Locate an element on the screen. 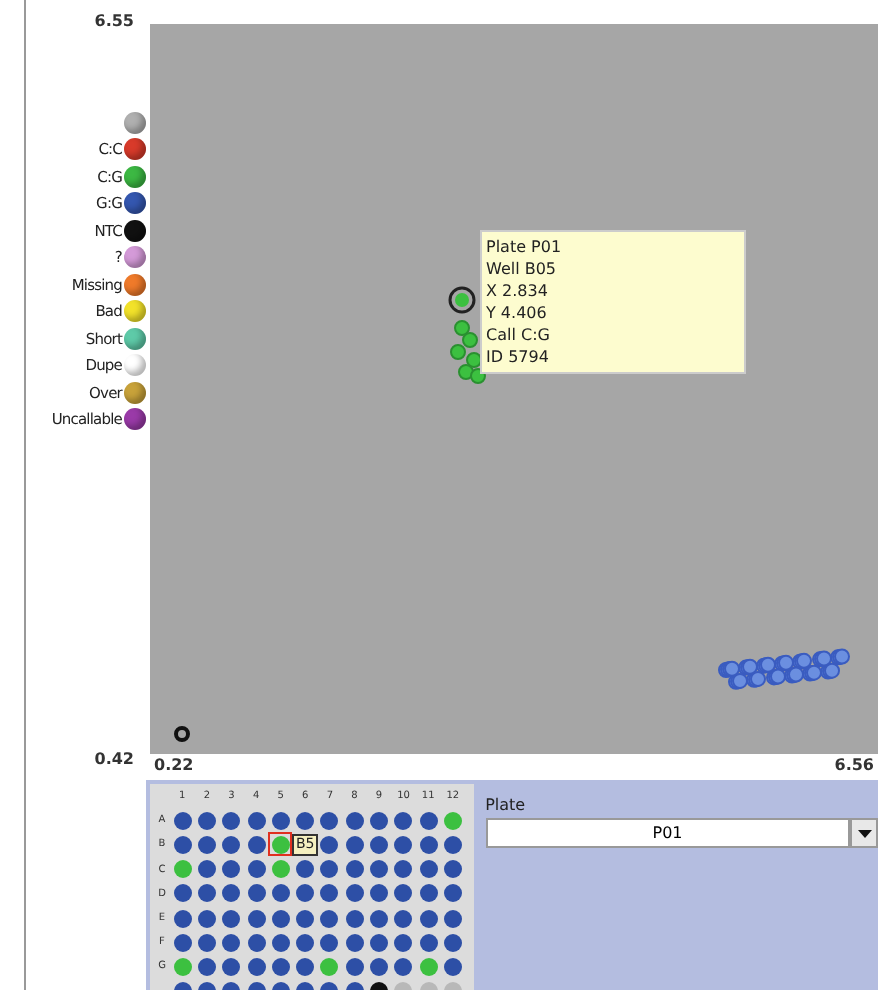 This screenshot has width=878, height=990. plate-dropdown: P01 is located at coordinates (667, 833).